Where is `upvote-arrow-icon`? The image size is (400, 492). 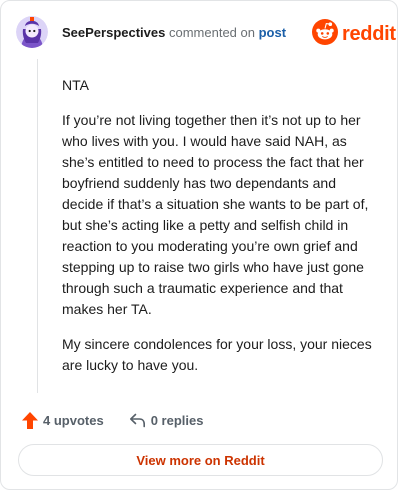 upvote-arrow-icon is located at coordinates (30, 420).